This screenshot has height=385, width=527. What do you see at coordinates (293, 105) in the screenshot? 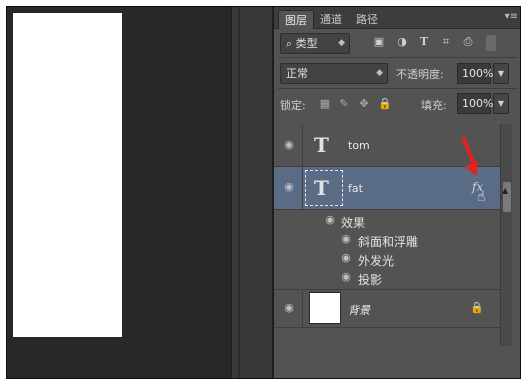
I see `lock-label: 锁定:` at bounding box center [293, 105].